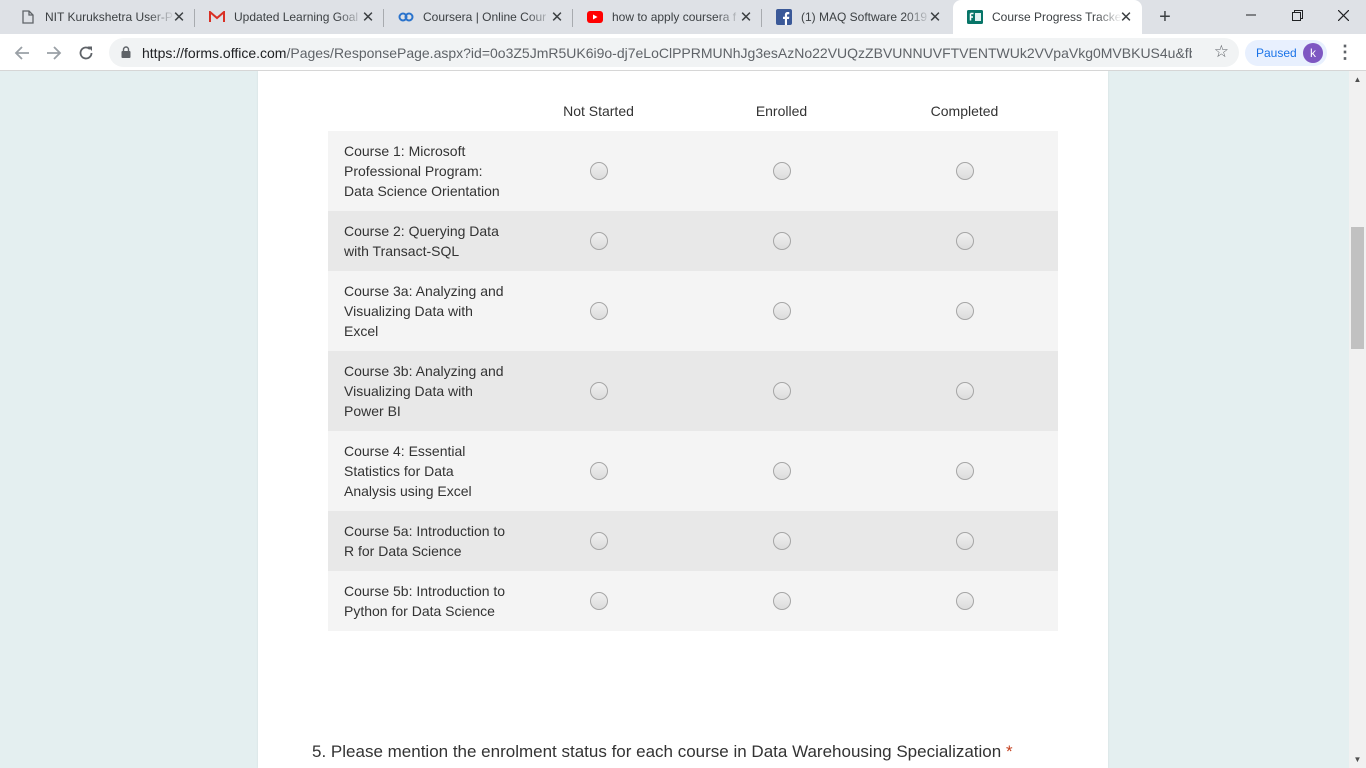 This screenshot has width=1366, height=768. What do you see at coordinates (598, 111) in the screenshot?
I see `column-header-not-started: Not Started` at bounding box center [598, 111].